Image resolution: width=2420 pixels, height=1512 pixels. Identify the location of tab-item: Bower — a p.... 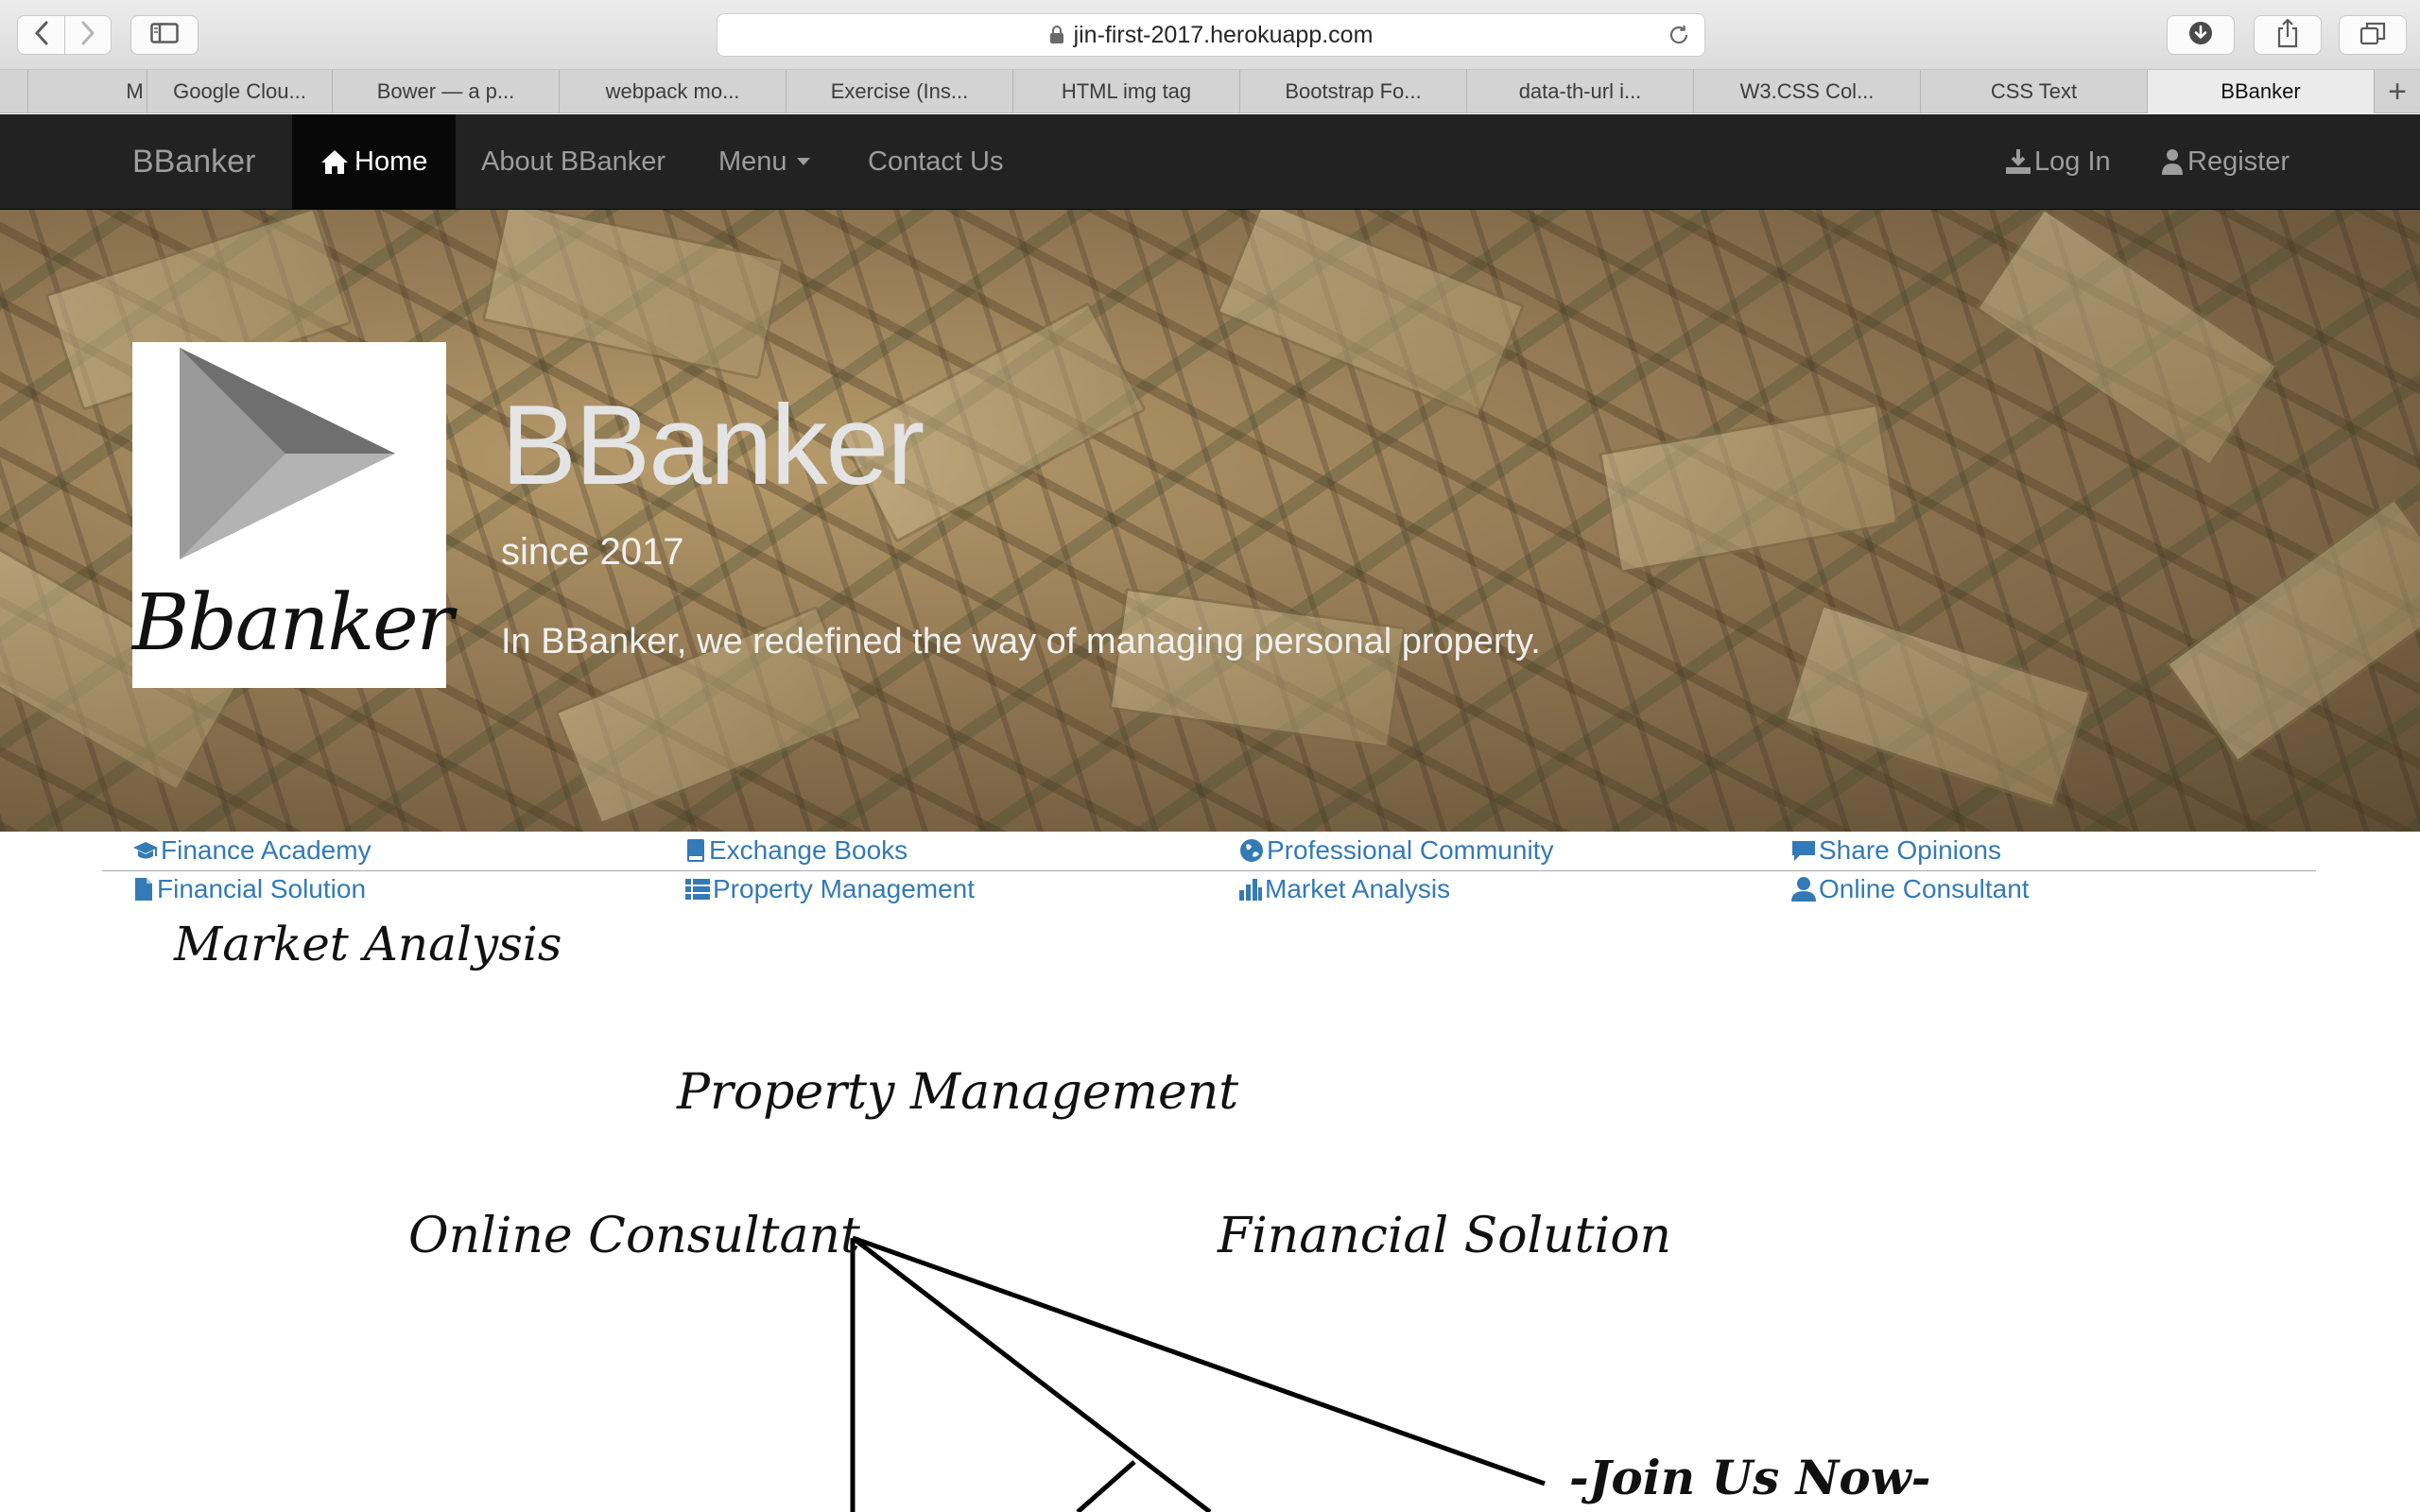
(446, 91).